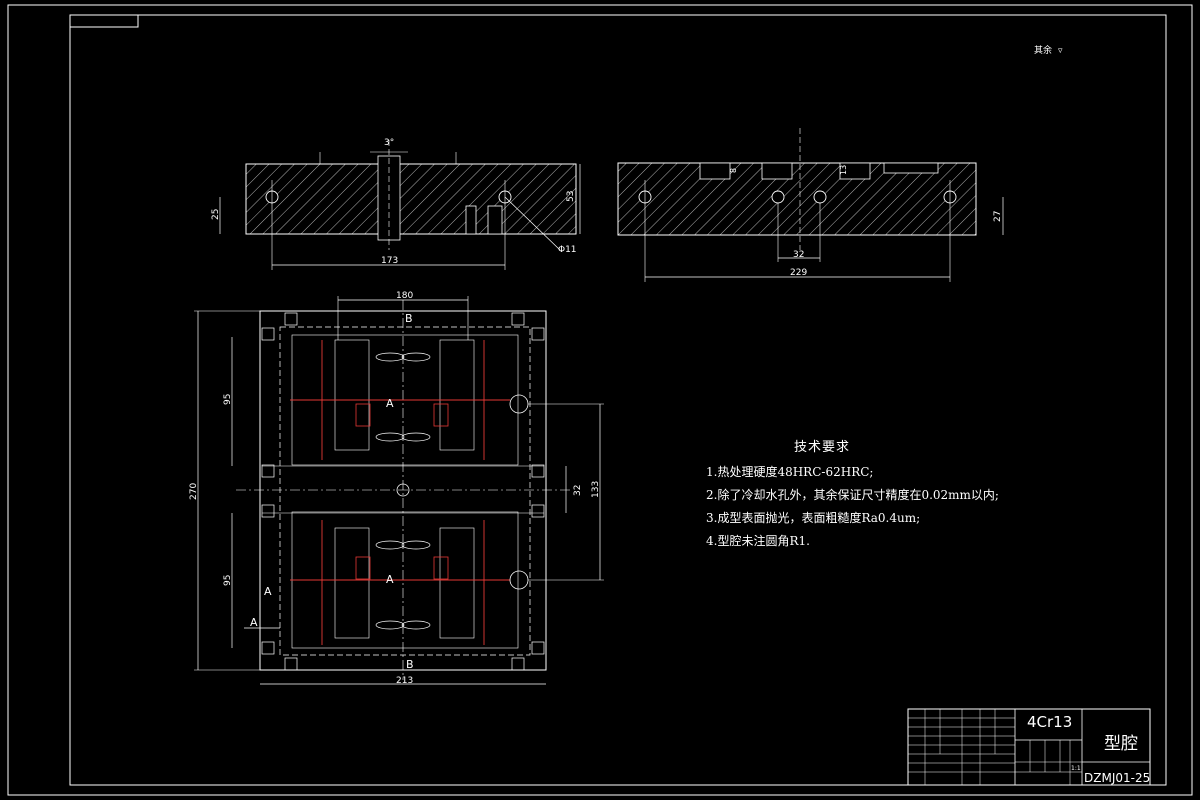 The image size is (1200, 800). I want to click on dim-left-hole-height: 25, so click(216, 214).